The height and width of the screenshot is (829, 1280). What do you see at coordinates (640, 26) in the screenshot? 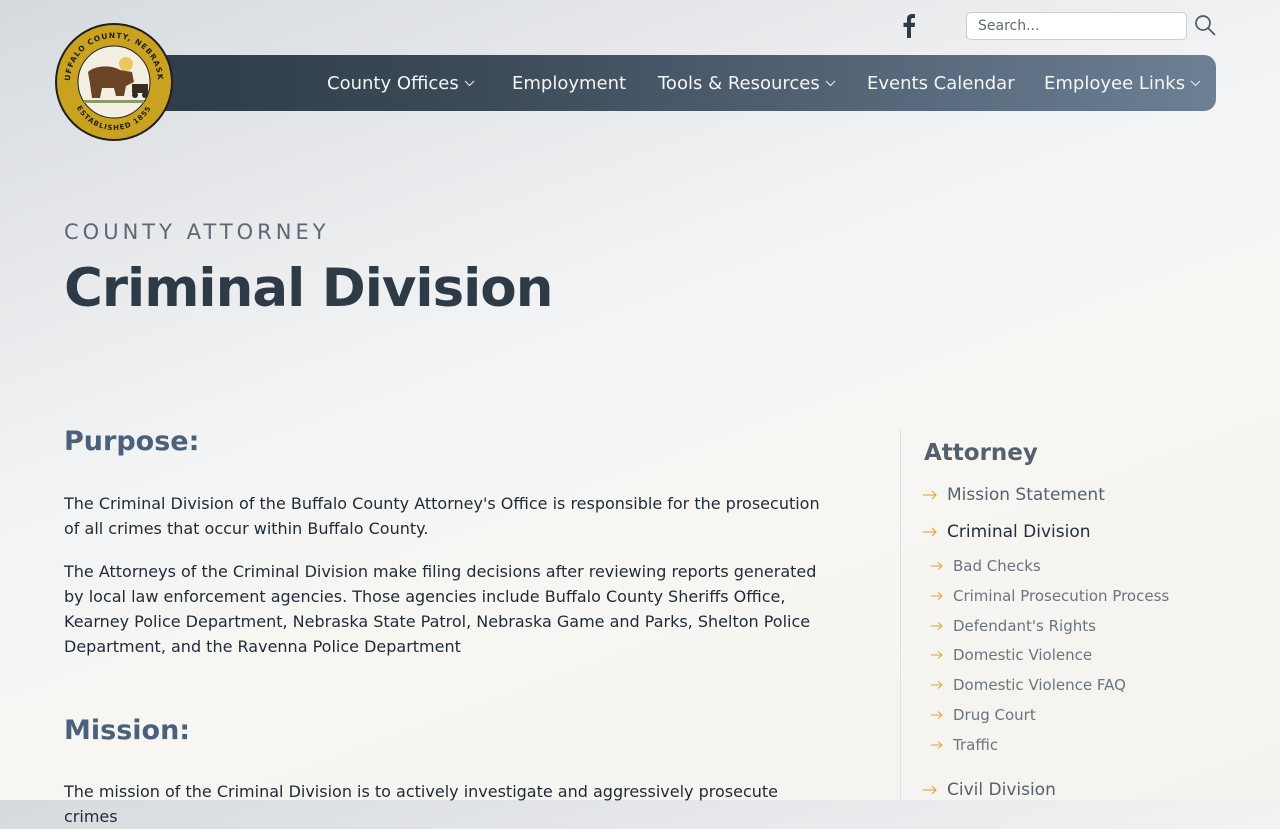
I see `top-bar` at bounding box center [640, 26].